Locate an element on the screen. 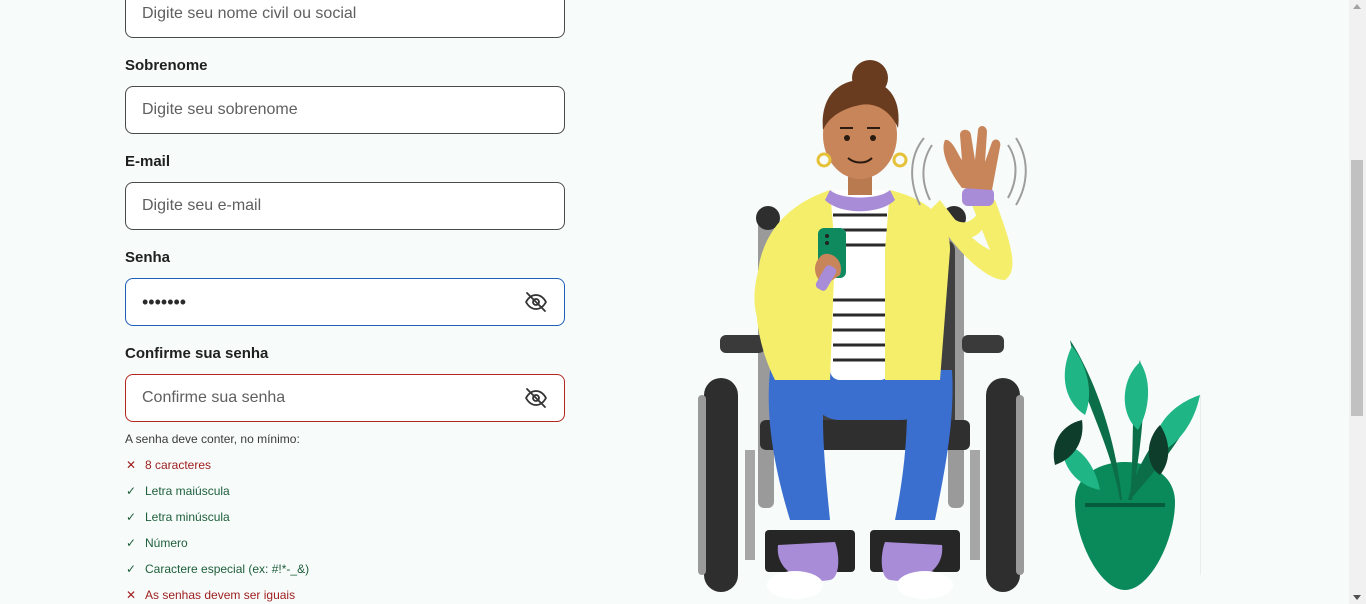  rule-item: ✕ 8 caracteres is located at coordinates (168, 465).